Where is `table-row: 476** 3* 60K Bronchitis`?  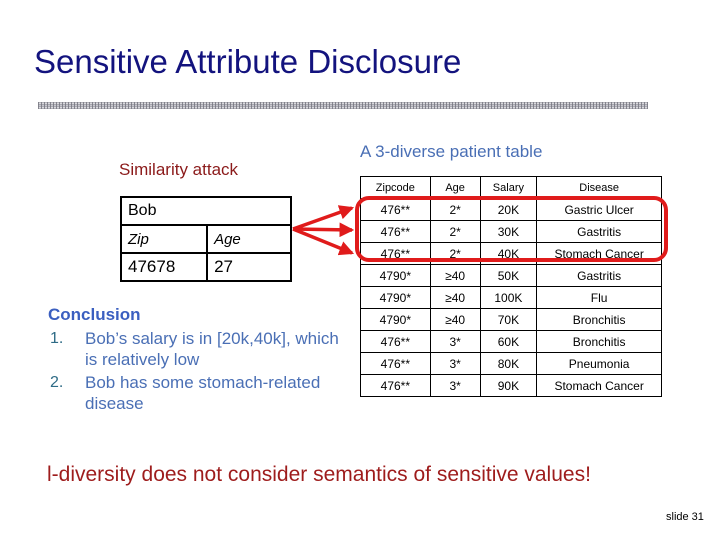 table-row: 476** 3* 60K Bronchitis is located at coordinates (511, 341).